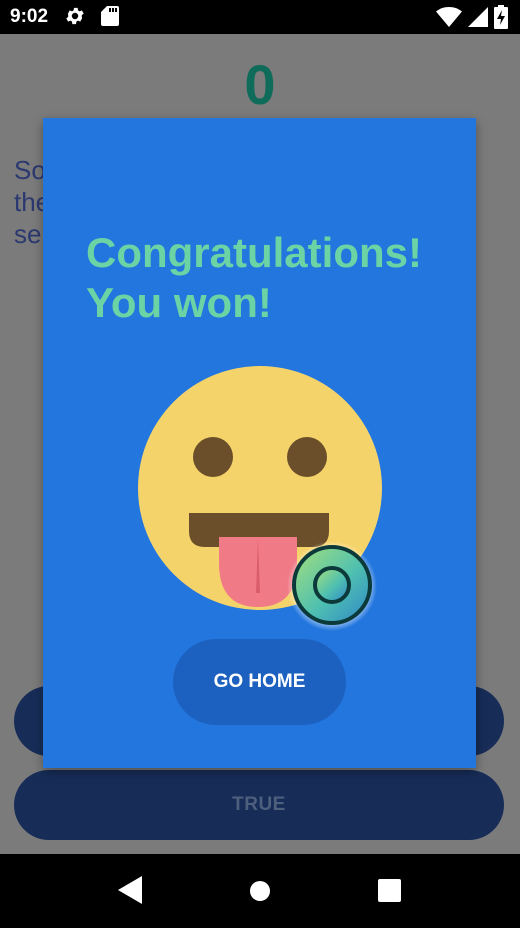  What do you see at coordinates (260, 17) in the screenshot?
I see `status-bar: 9:02` at bounding box center [260, 17].